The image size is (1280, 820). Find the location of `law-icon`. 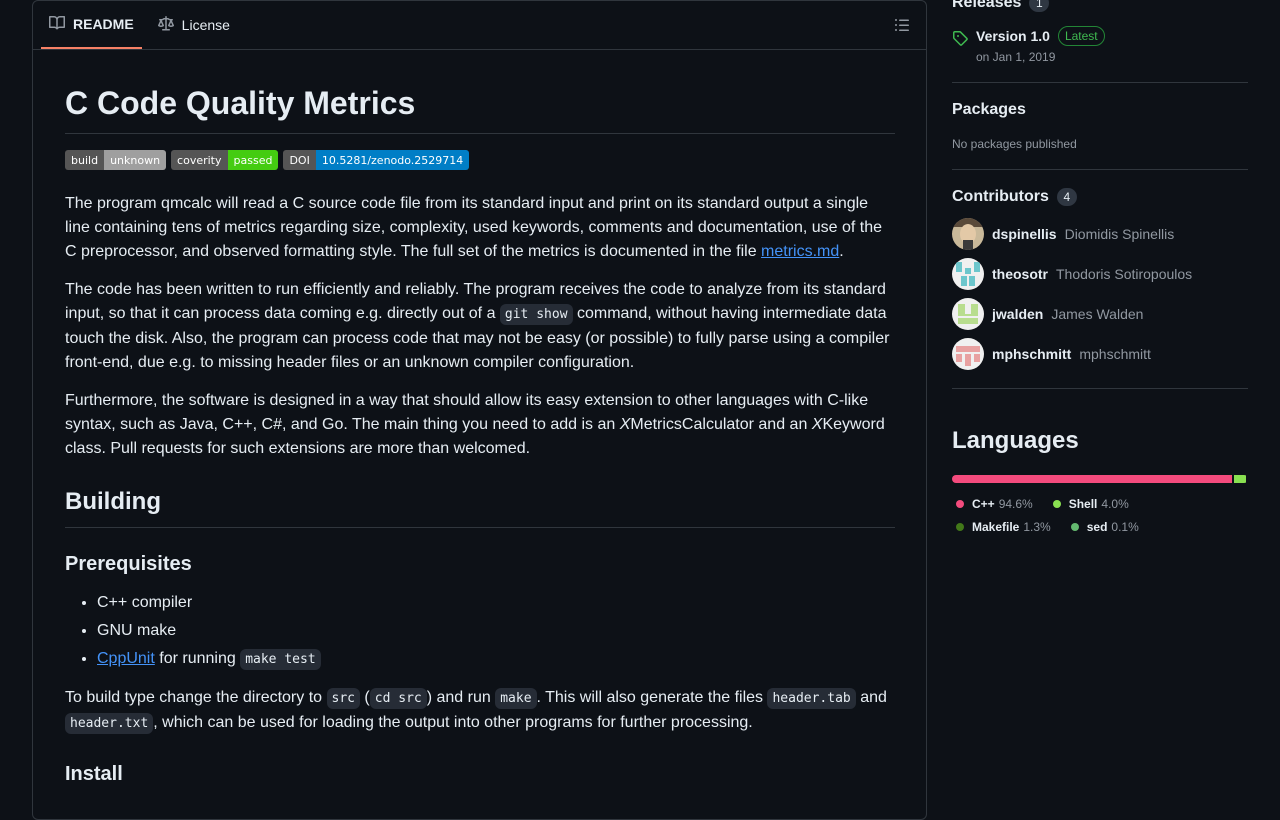

law-icon is located at coordinates (166, 25).